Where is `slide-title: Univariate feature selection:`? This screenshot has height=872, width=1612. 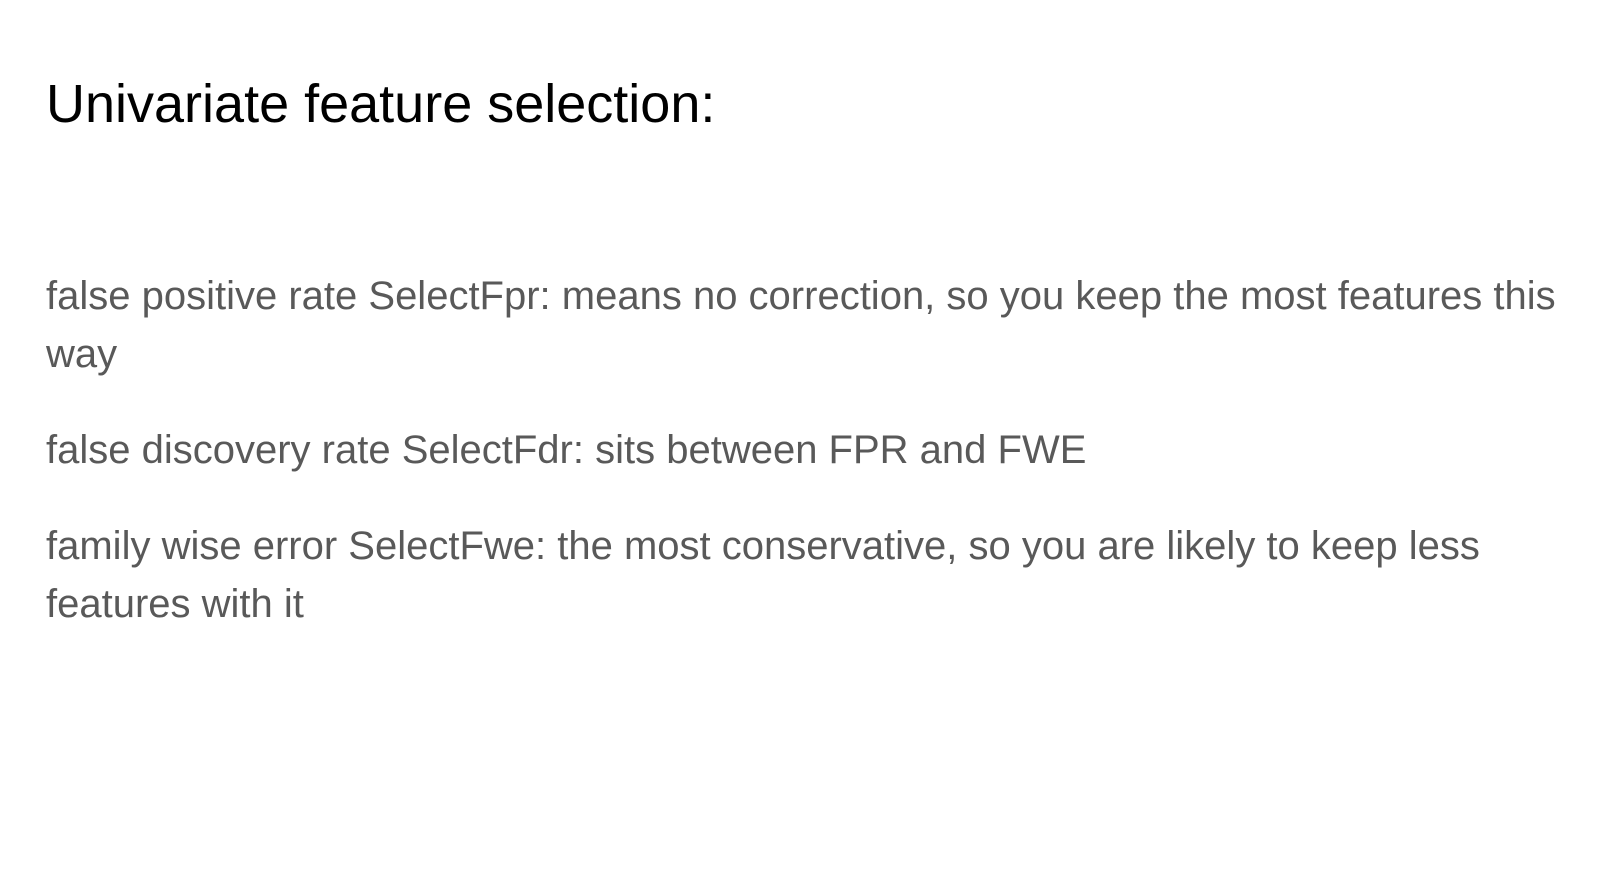 slide-title: Univariate feature selection: is located at coordinates (381, 104).